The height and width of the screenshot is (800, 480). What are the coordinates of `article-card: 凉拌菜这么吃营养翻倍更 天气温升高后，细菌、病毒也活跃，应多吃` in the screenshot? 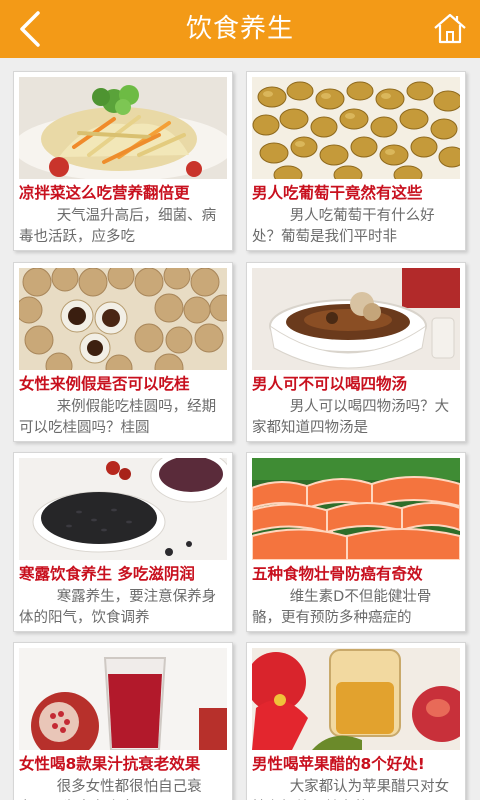 It's located at (123, 161).